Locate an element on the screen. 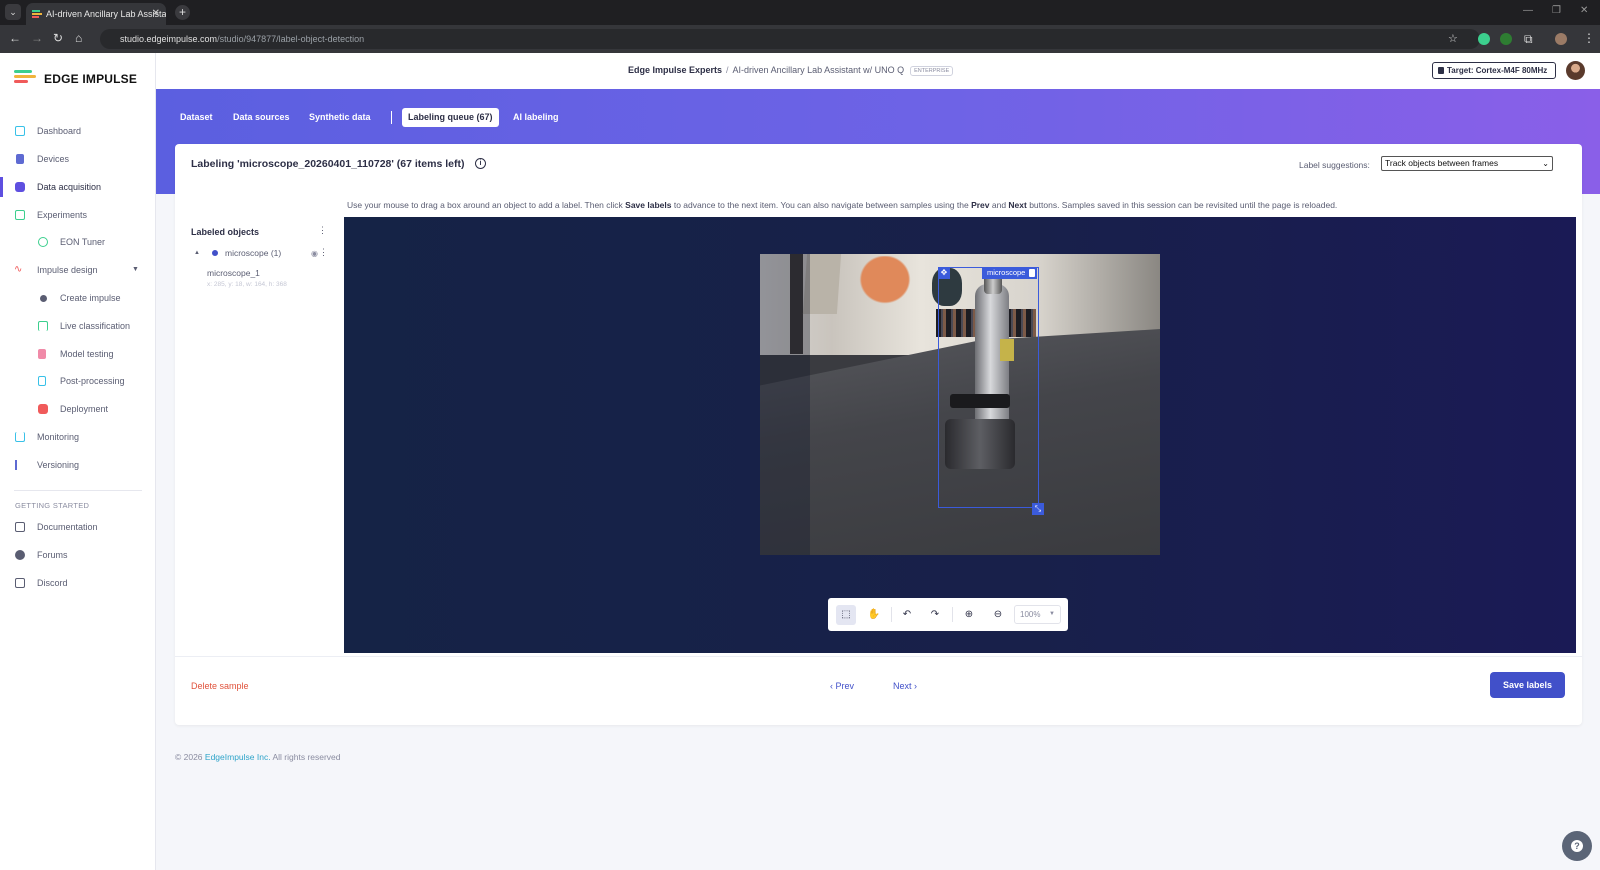  save-labels-button: Save labels is located at coordinates (1527, 685).